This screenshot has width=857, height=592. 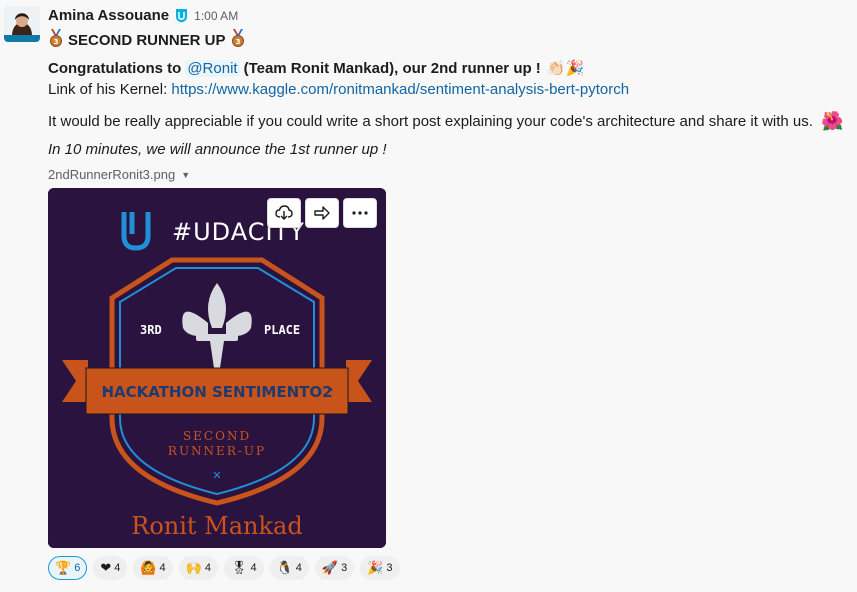 I want to click on kernel-prefix: Link of his Kernel:, so click(x=108, y=89).